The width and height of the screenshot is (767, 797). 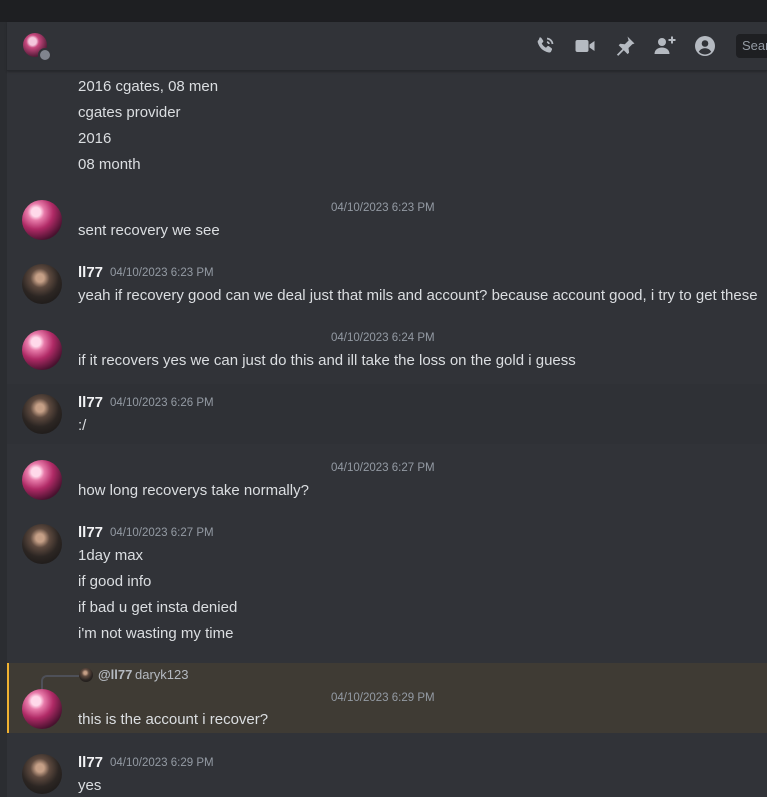 I want to click on message-group: 04/10/2023 6:23 PM sent recovery we see, so click(x=387, y=219).